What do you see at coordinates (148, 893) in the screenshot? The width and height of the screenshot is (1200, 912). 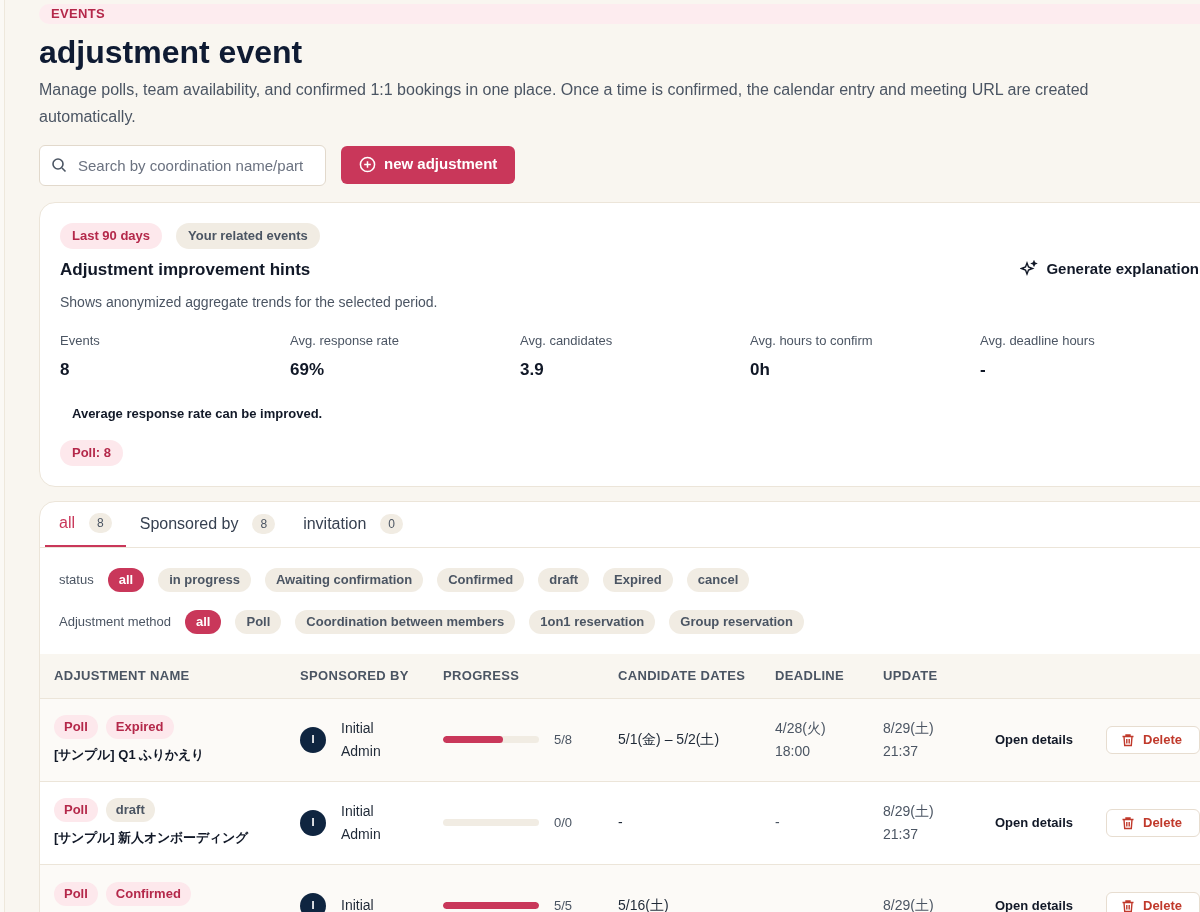 I see `status-tag: Confirmed` at bounding box center [148, 893].